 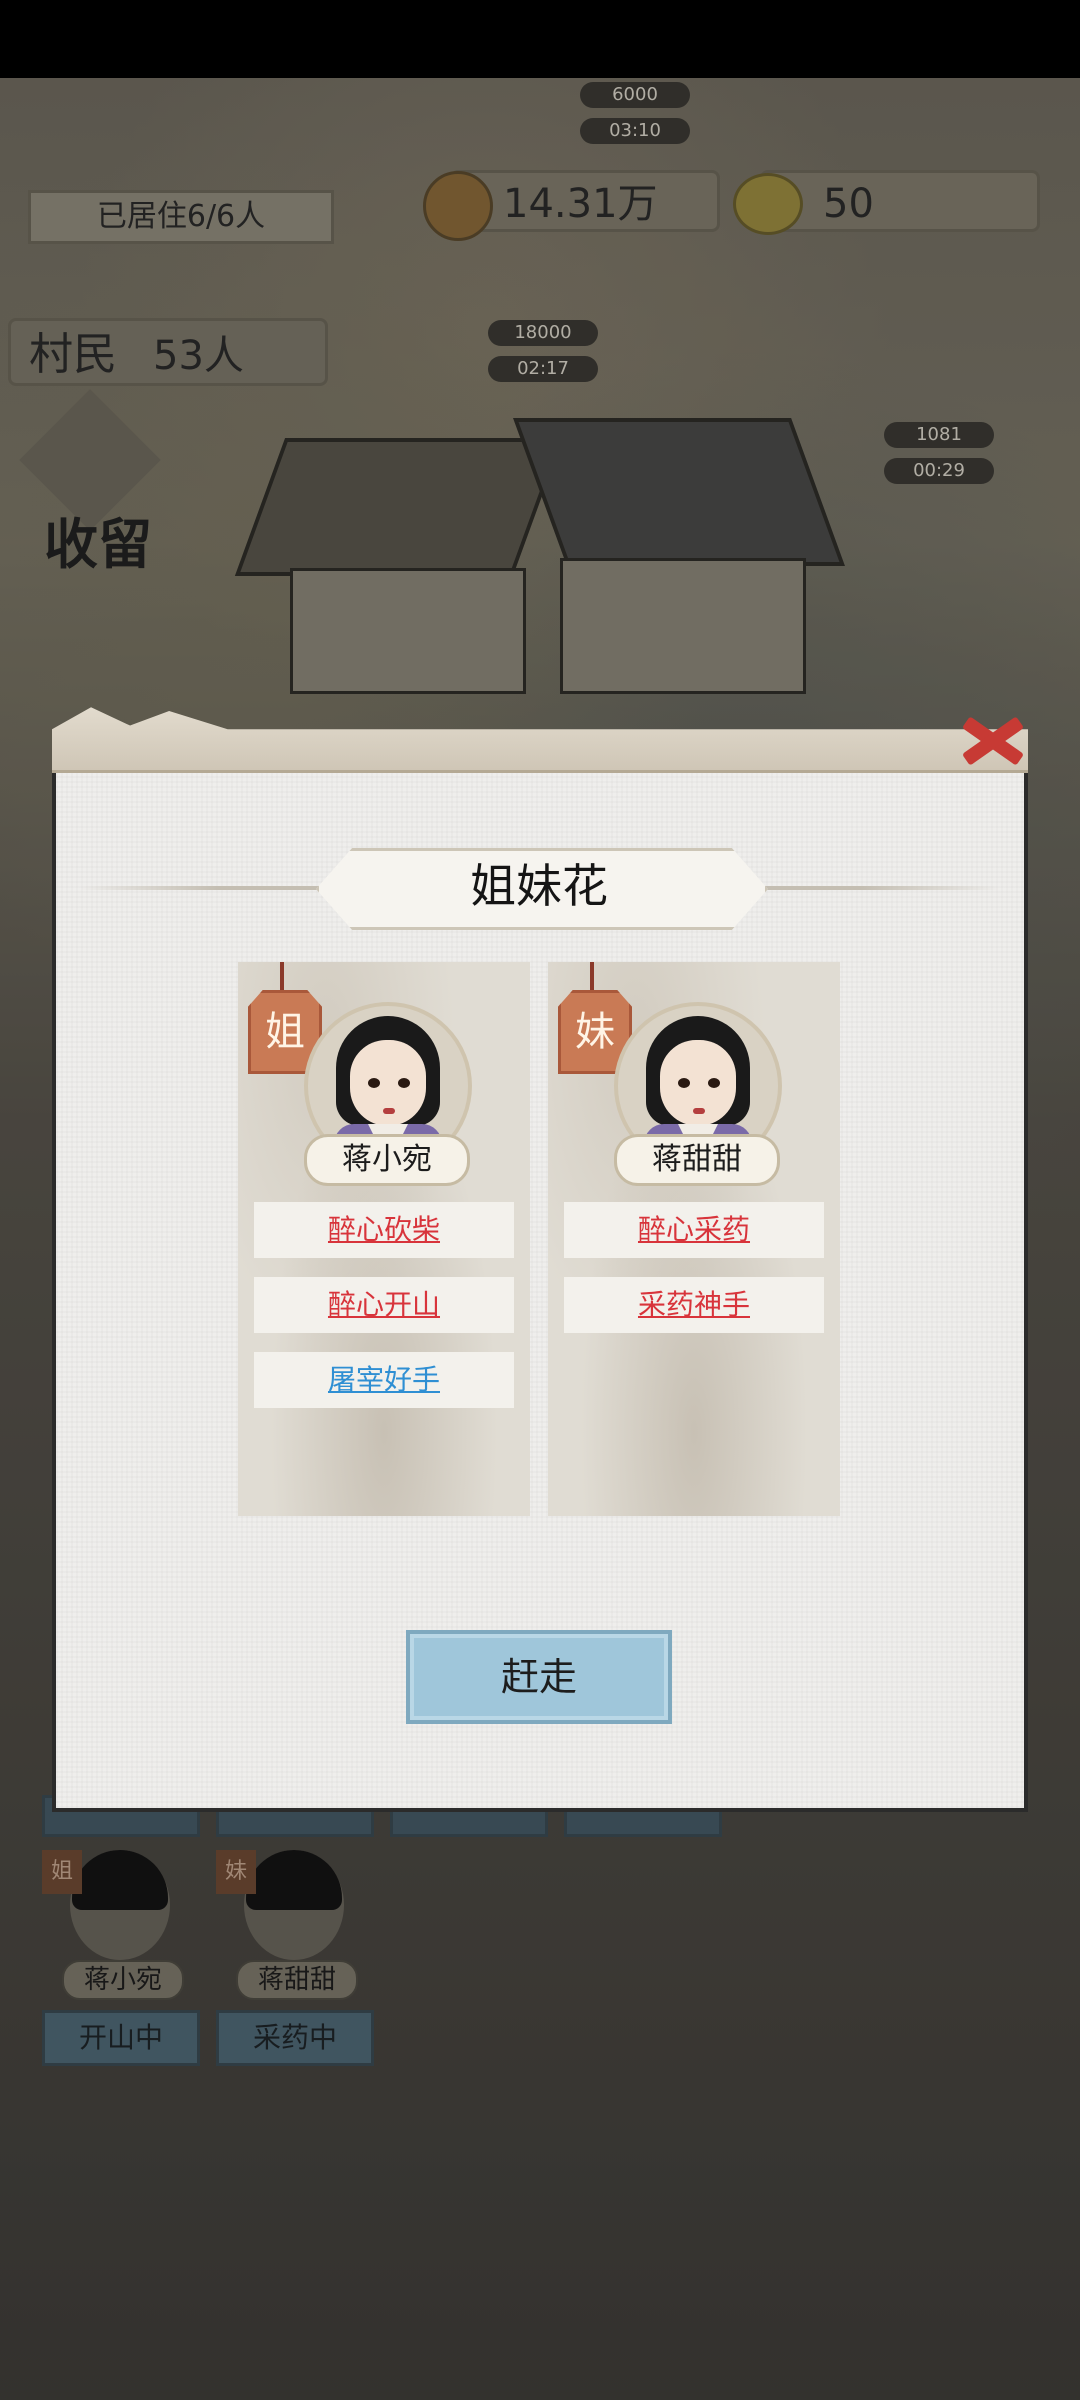 I want to click on status-bar, so click(x=540, y=39).